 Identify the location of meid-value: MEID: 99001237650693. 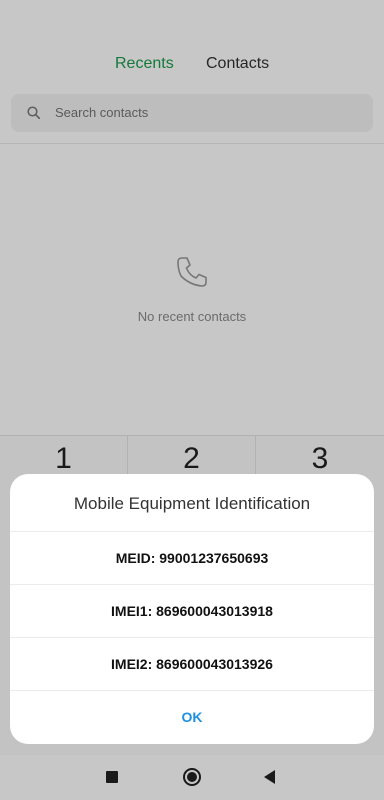
(192, 557).